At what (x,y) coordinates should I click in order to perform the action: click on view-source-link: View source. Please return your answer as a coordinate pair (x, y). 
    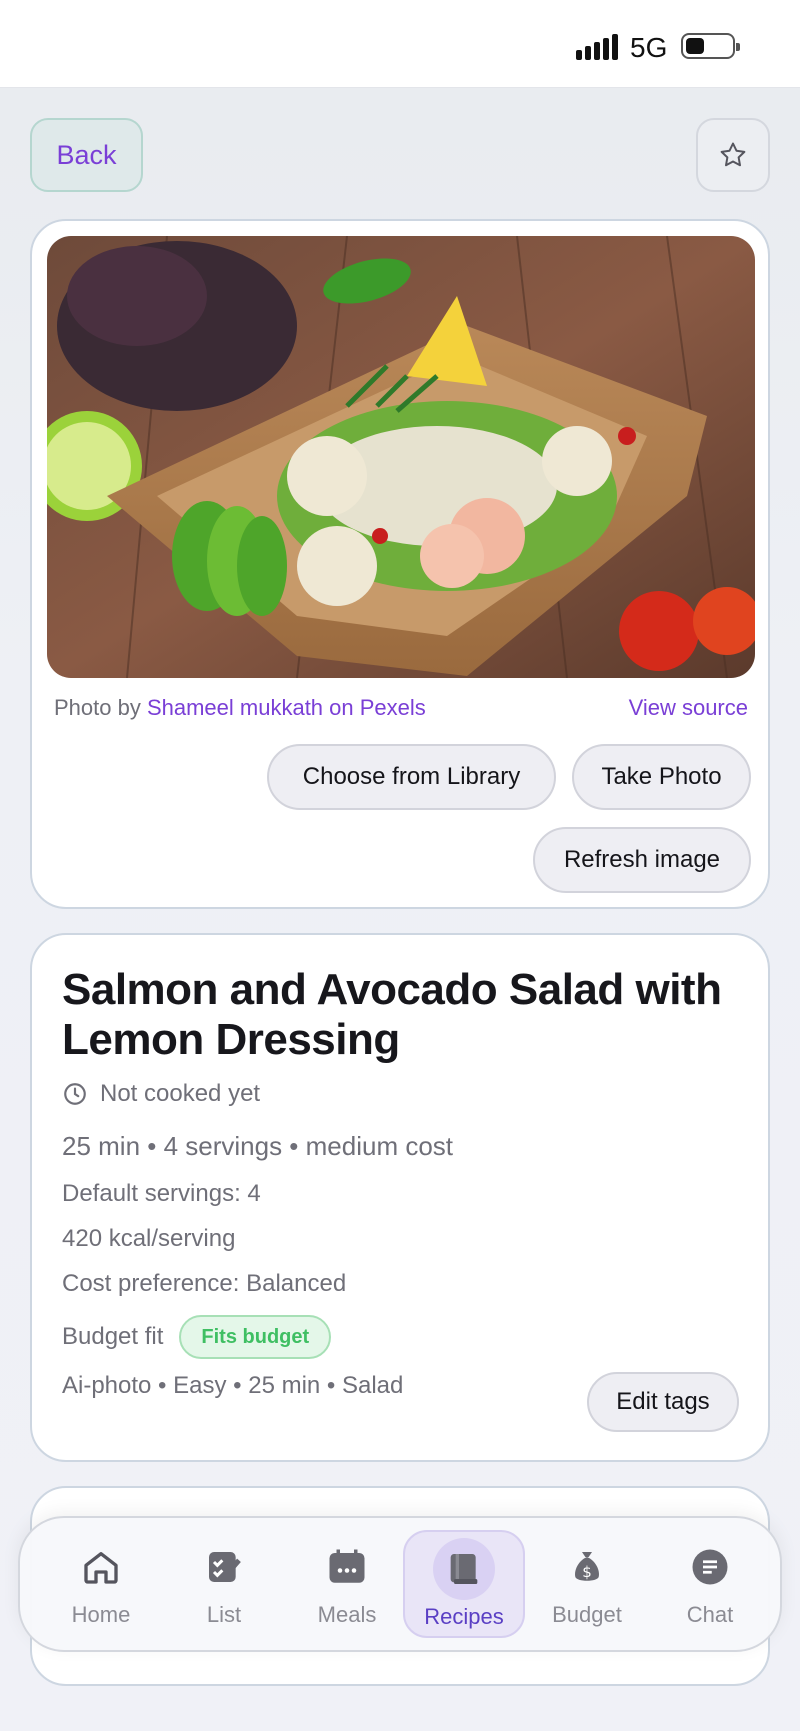
    Looking at the image, I should click on (688, 708).